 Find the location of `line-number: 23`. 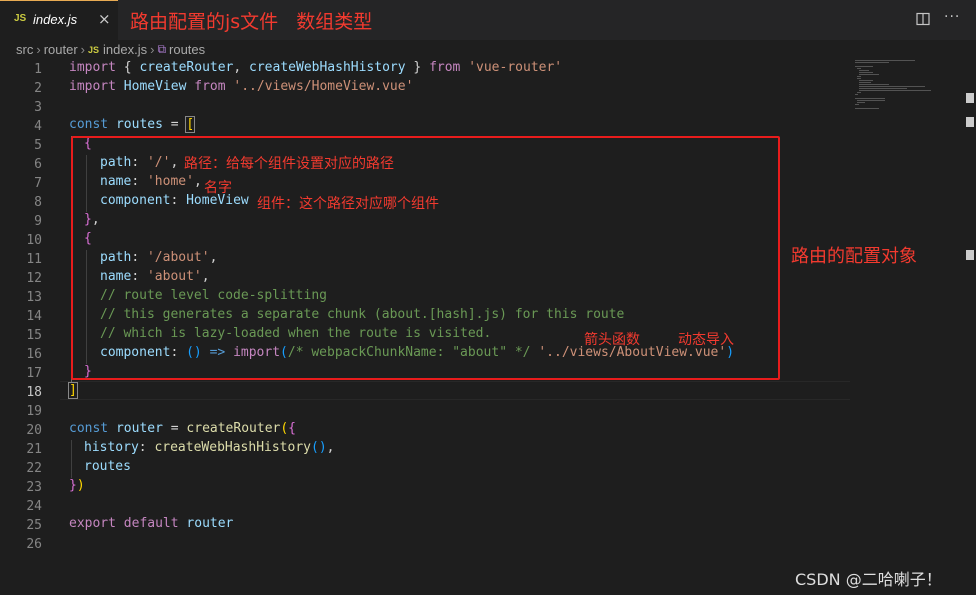

line-number: 23 is located at coordinates (34, 487).